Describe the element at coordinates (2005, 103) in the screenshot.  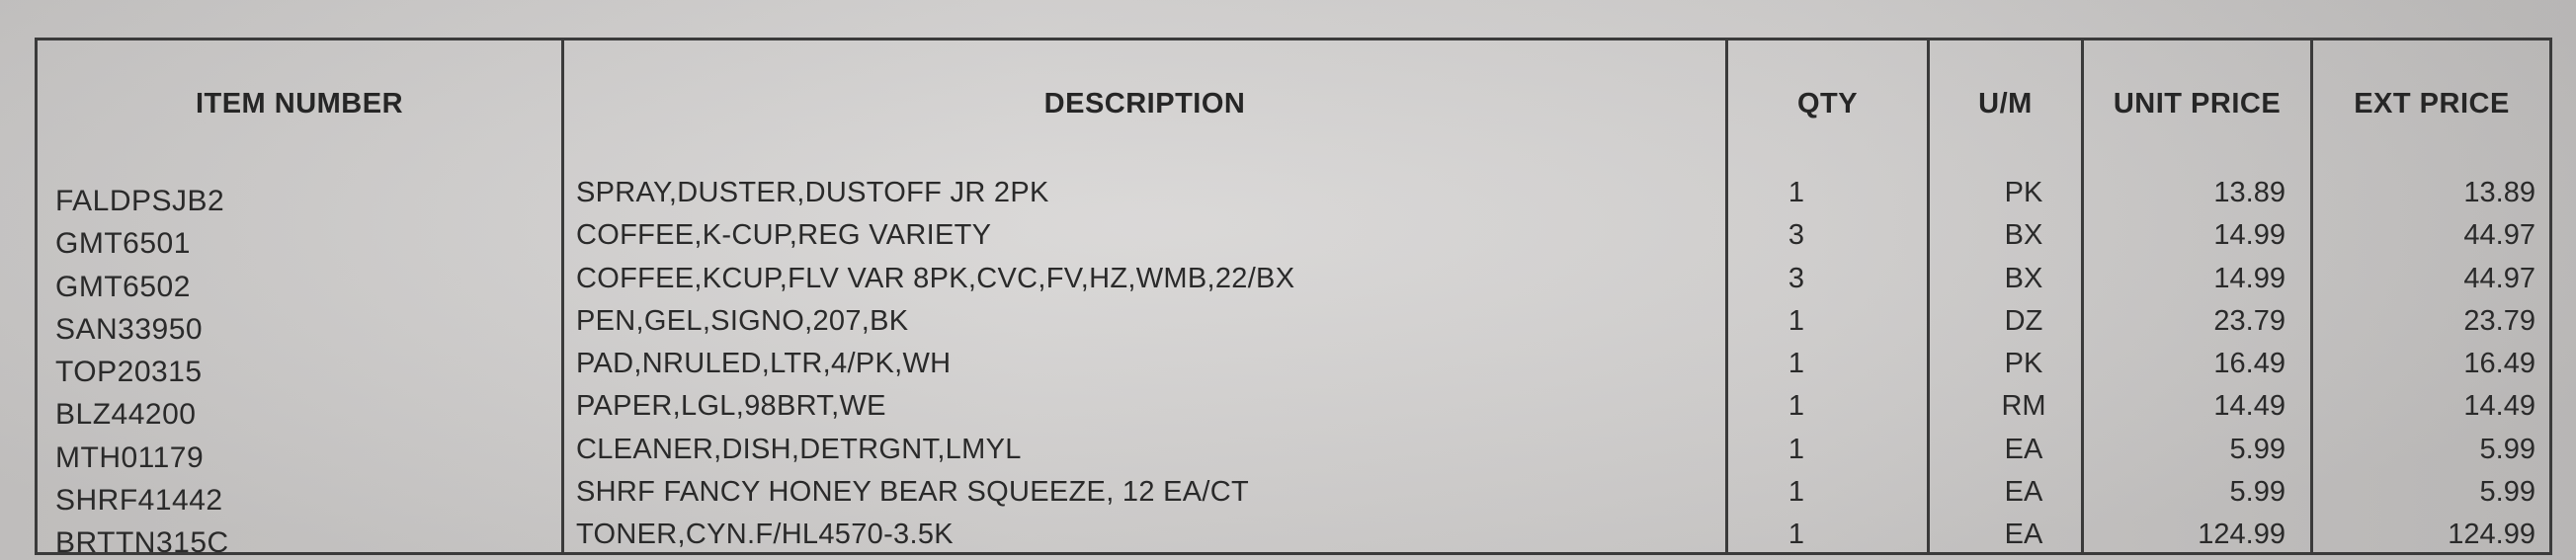
I see `header-um: U/M` at that location.